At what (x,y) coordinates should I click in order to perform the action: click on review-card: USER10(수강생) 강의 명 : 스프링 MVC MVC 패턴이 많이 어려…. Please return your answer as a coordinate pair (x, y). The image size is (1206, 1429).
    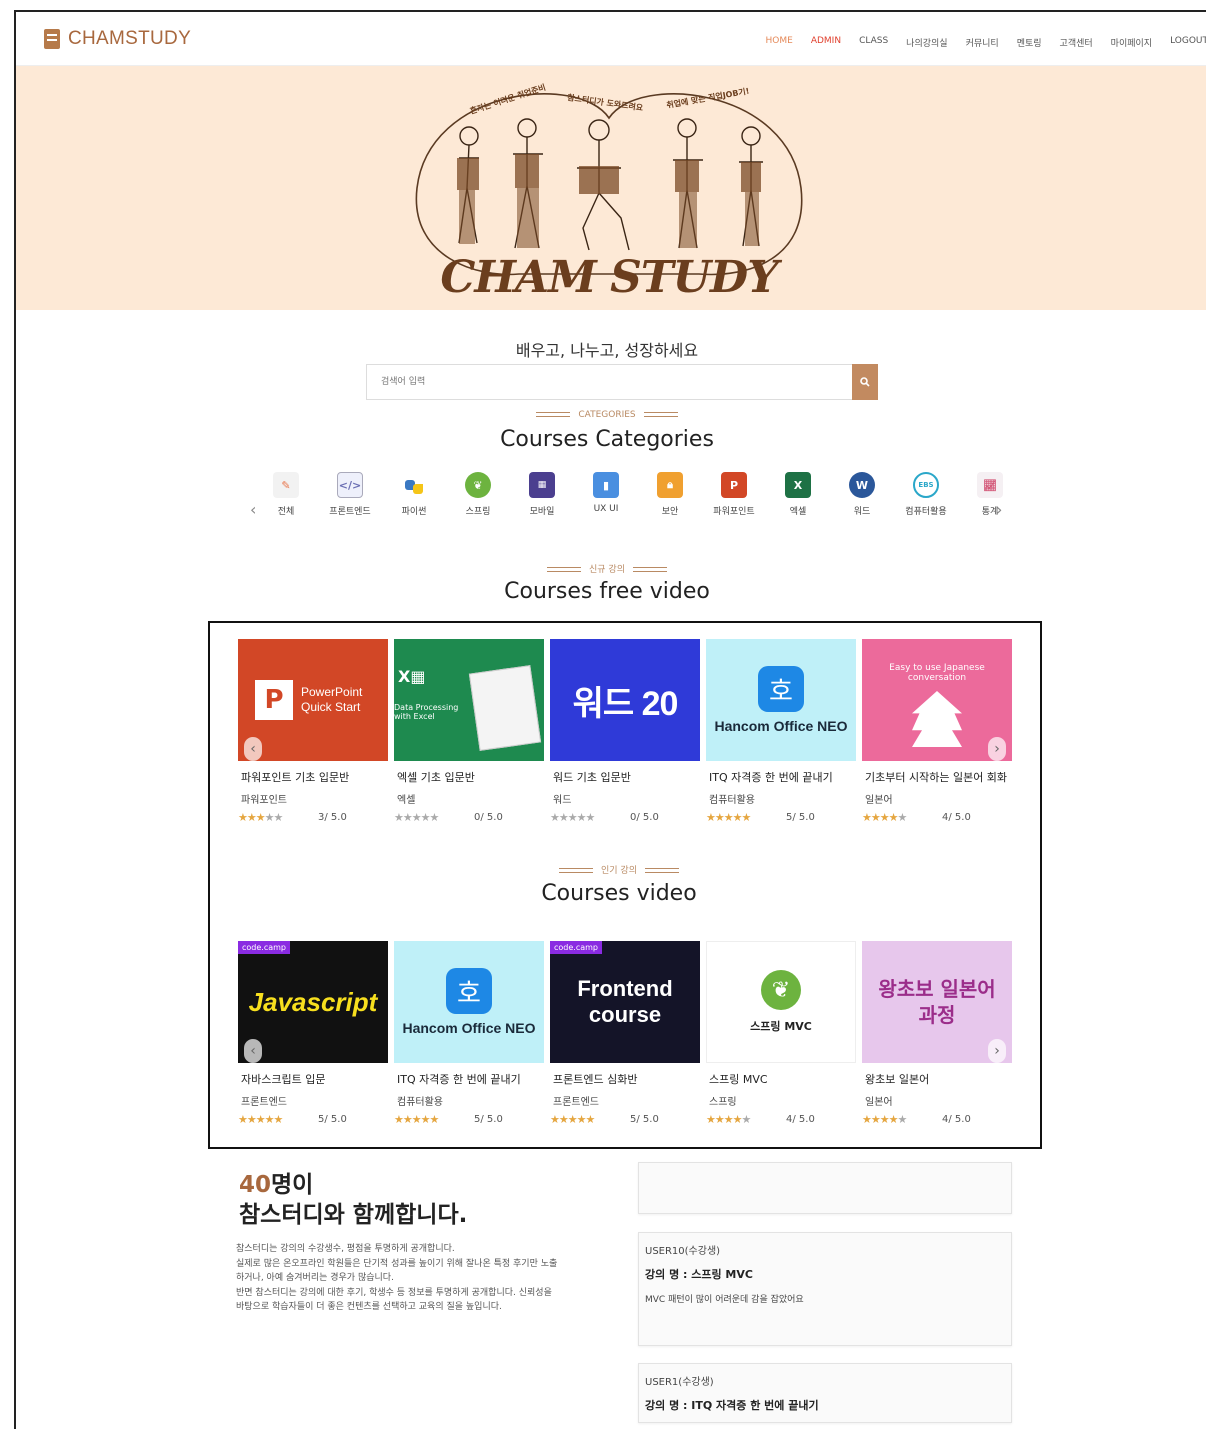
    Looking at the image, I should click on (825, 1289).